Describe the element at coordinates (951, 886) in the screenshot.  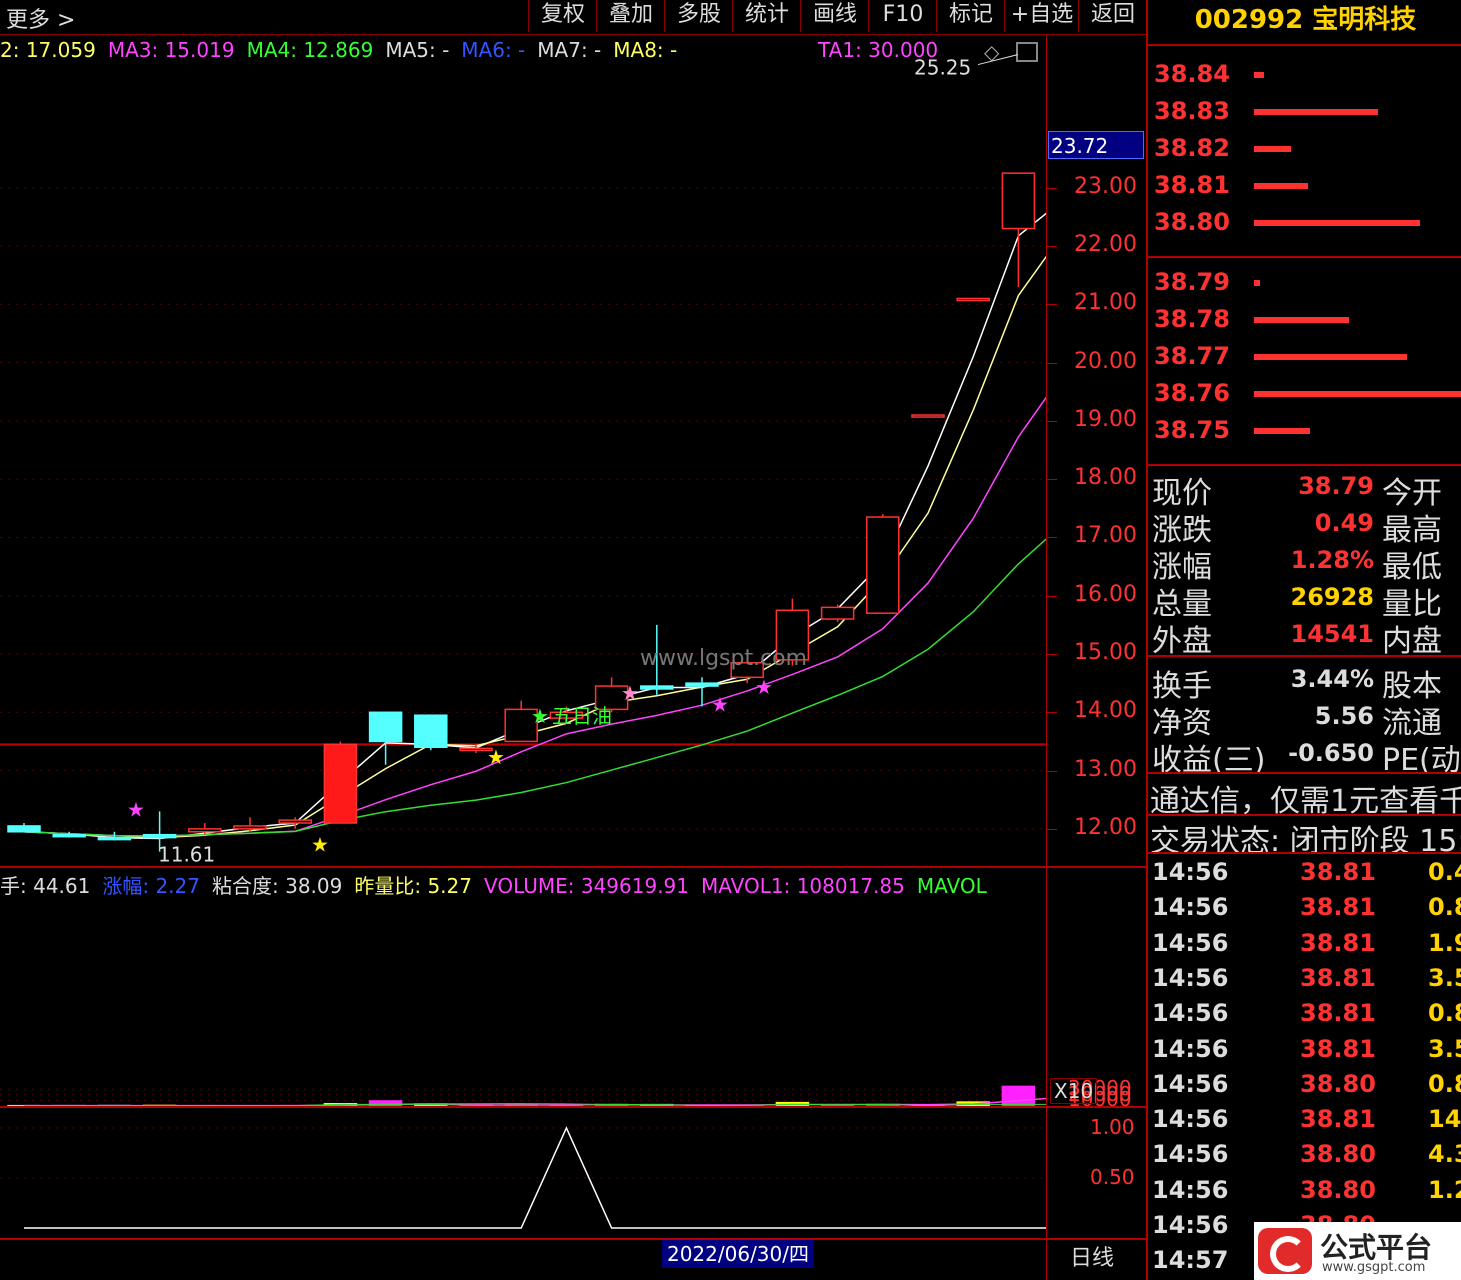
I see `volume-legend-6: MAVOL` at that location.